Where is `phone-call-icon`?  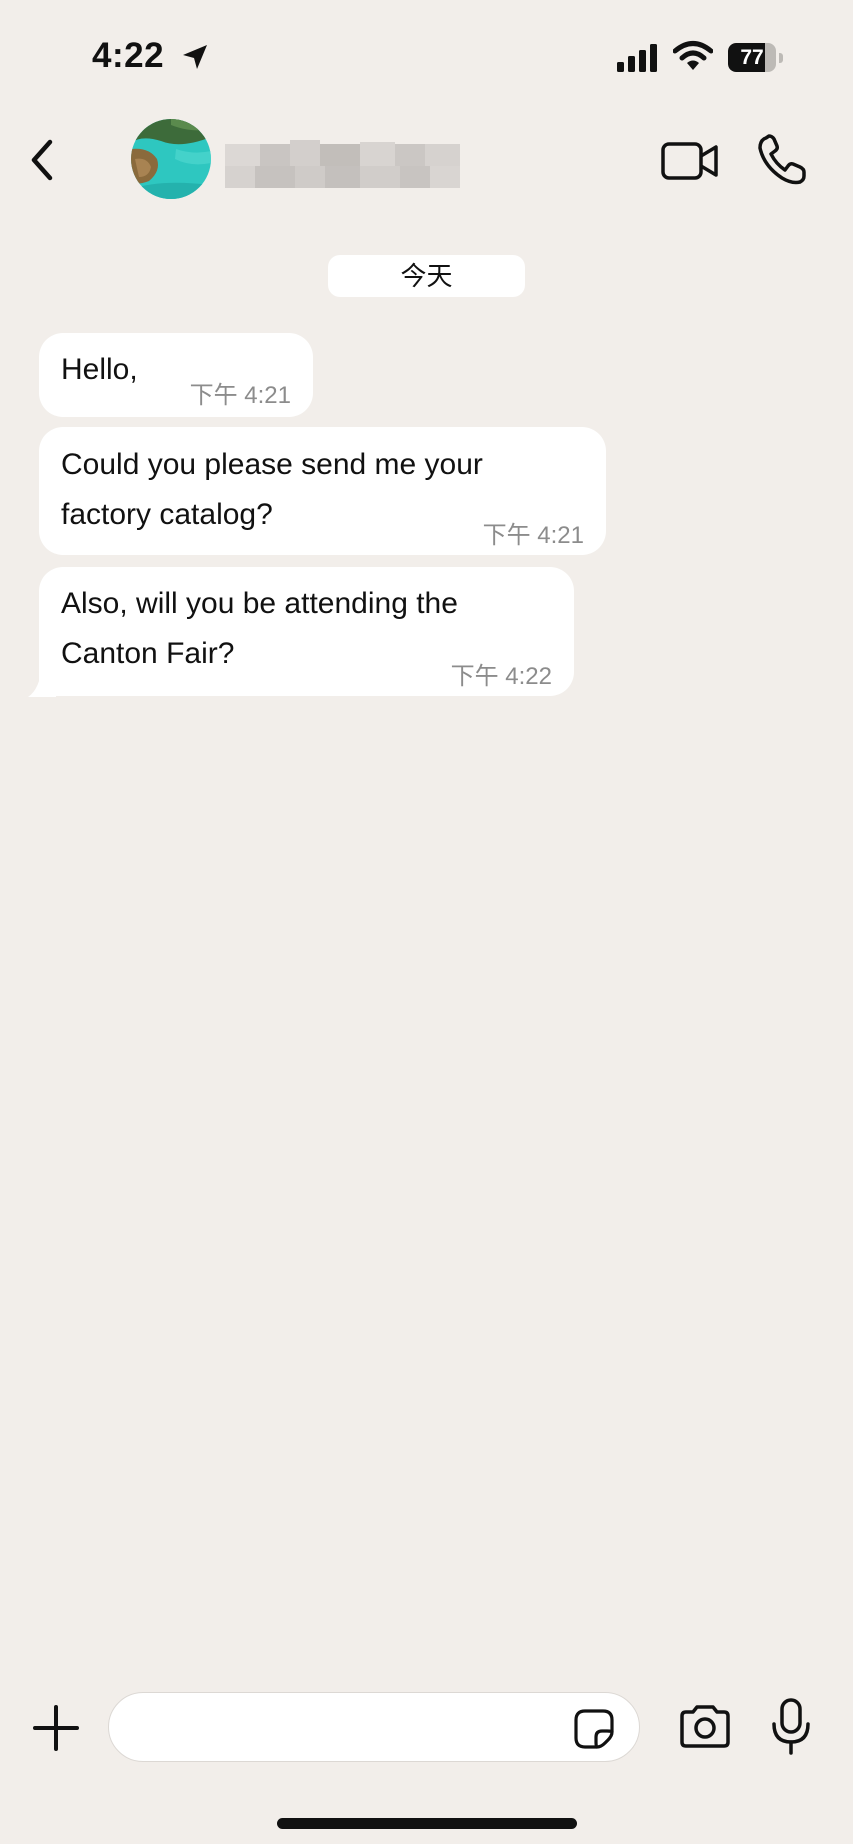
phone-call-icon is located at coordinates (782, 160).